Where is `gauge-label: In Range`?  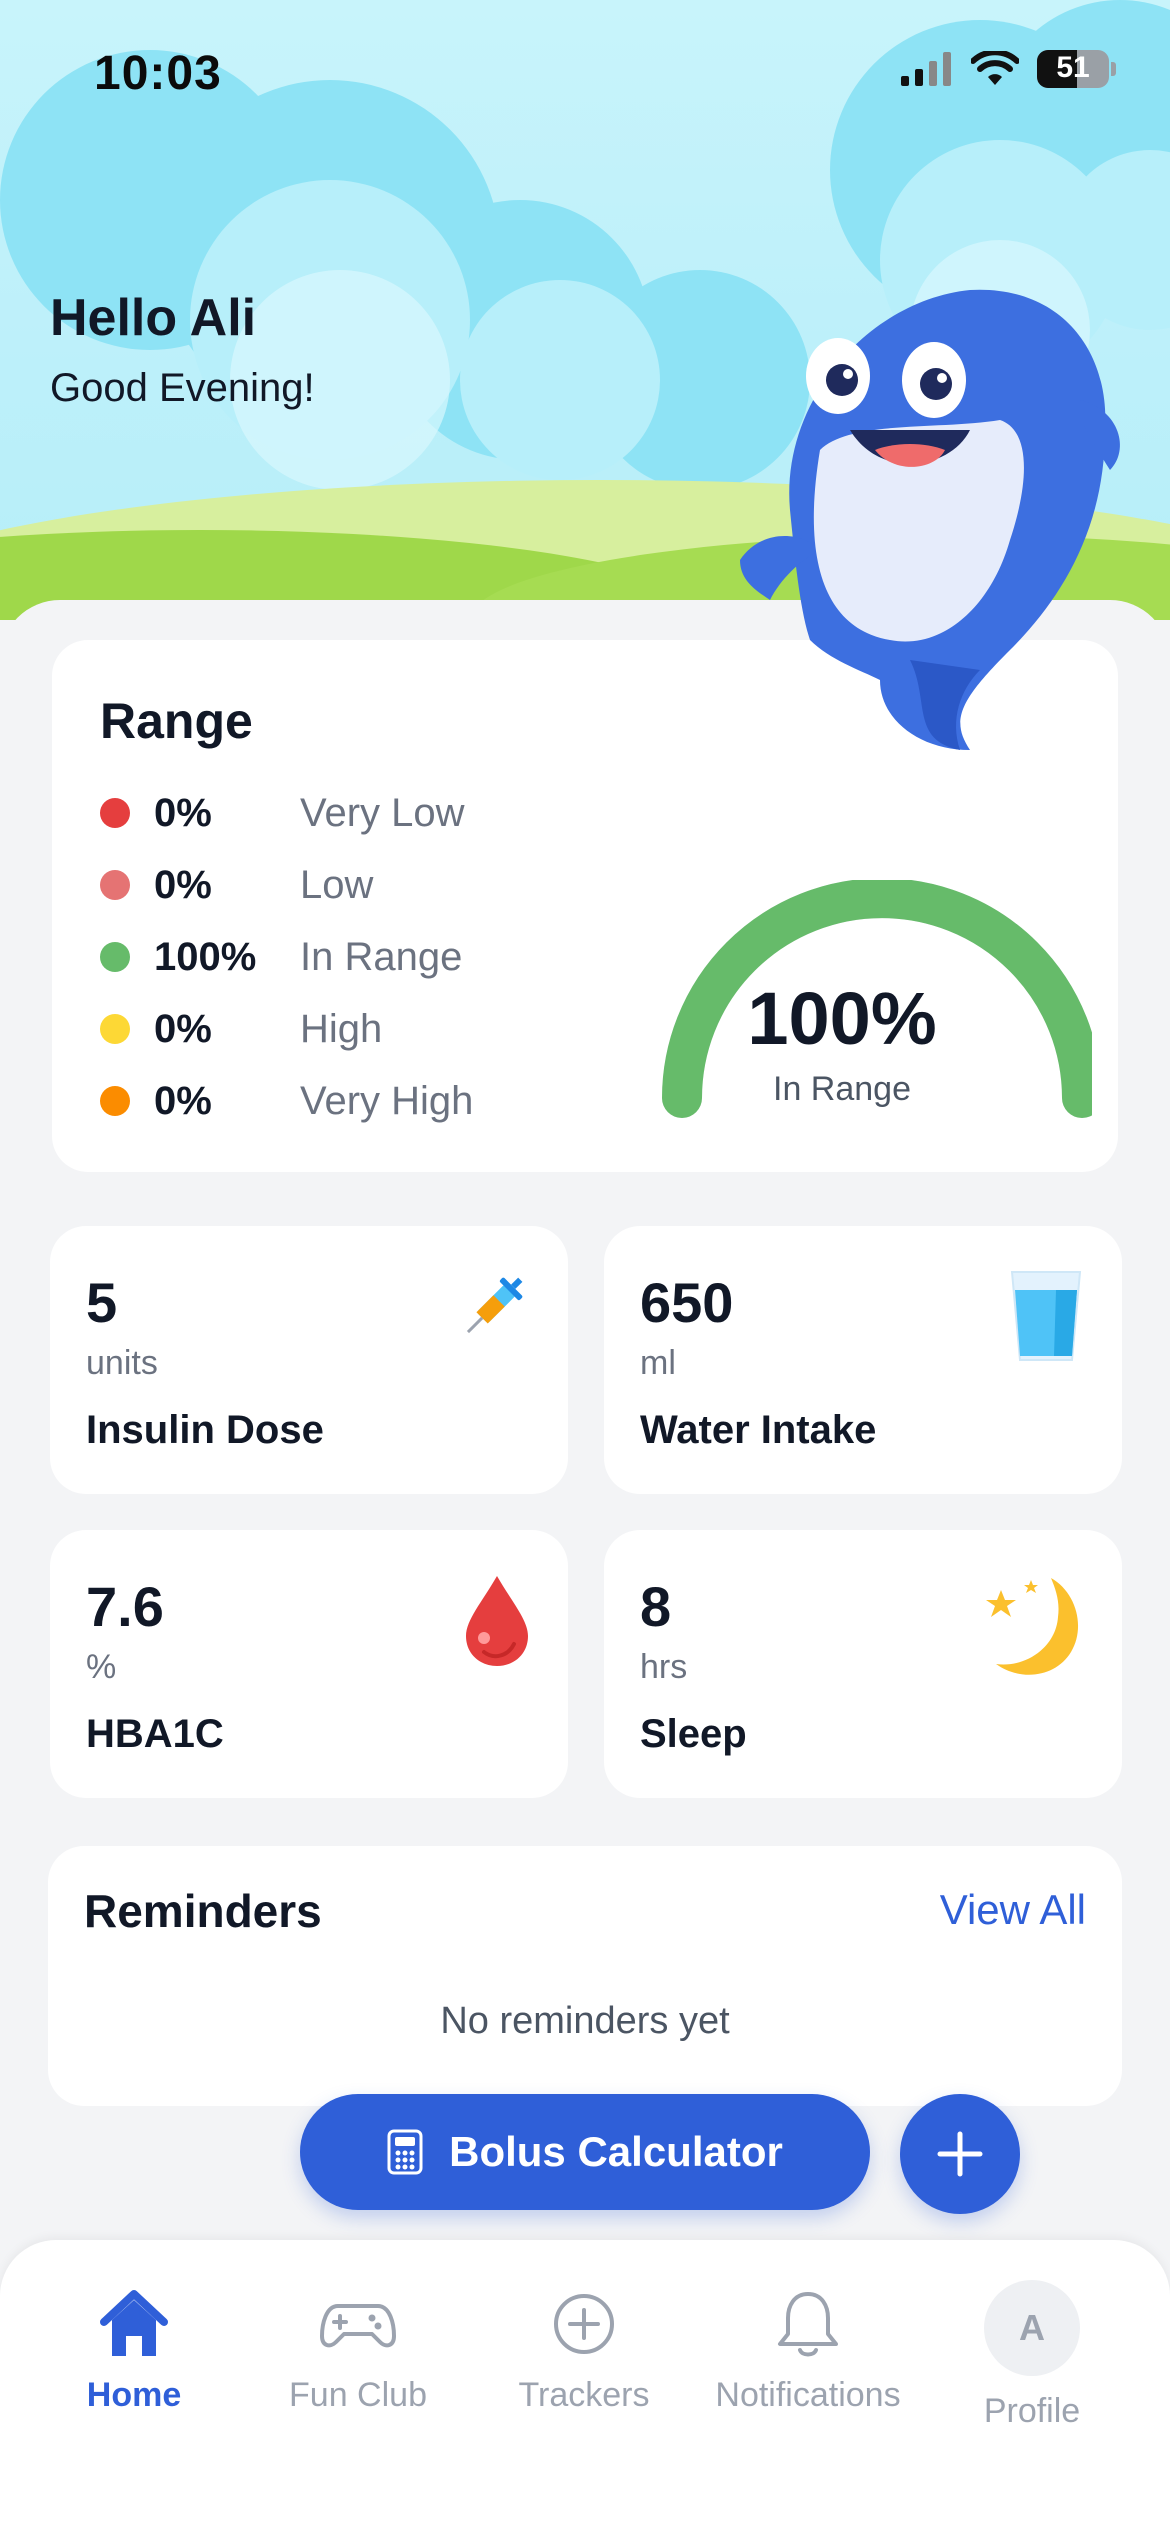 gauge-label: In Range is located at coordinates (842, 1089).